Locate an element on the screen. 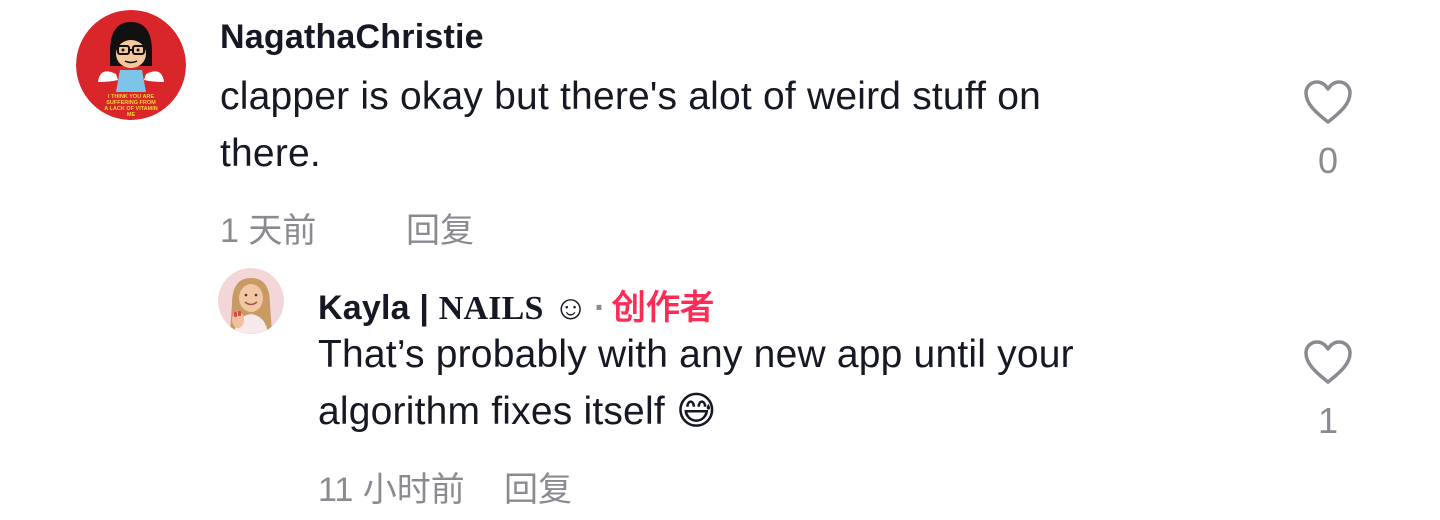  avatar is located at coordinates (251, 301).